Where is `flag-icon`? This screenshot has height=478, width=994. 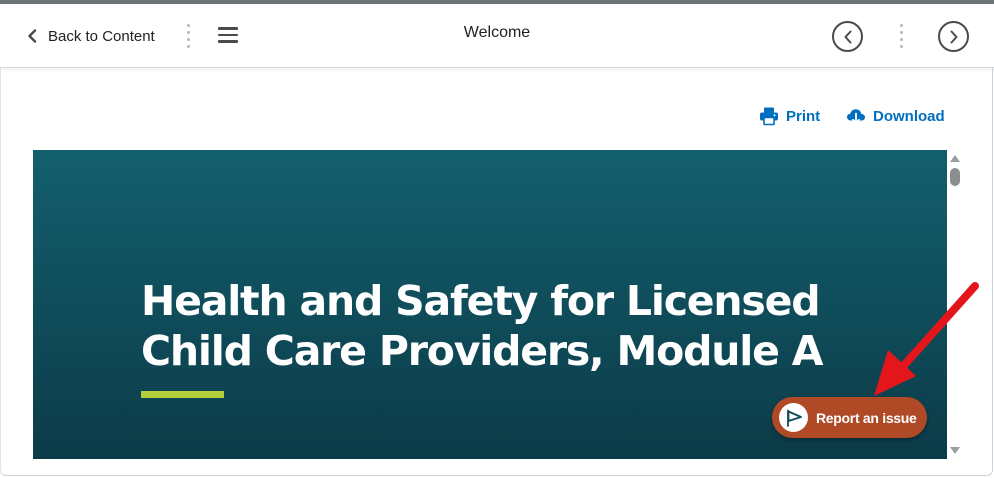 flag-icon is located at coordinates (793, 417).